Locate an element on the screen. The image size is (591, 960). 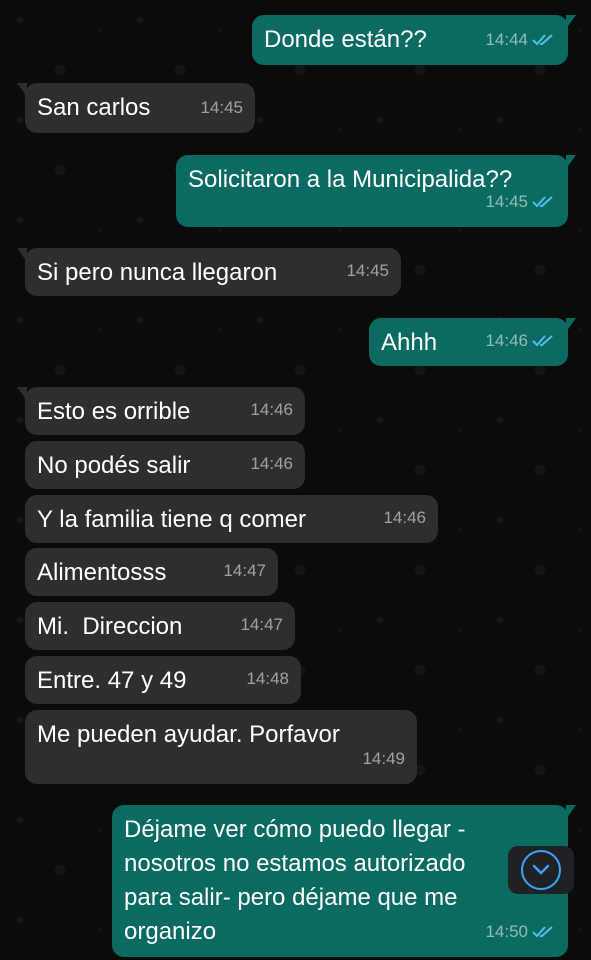
message-text: Si pero nunca llegaron is located at coordinates (157, 272).